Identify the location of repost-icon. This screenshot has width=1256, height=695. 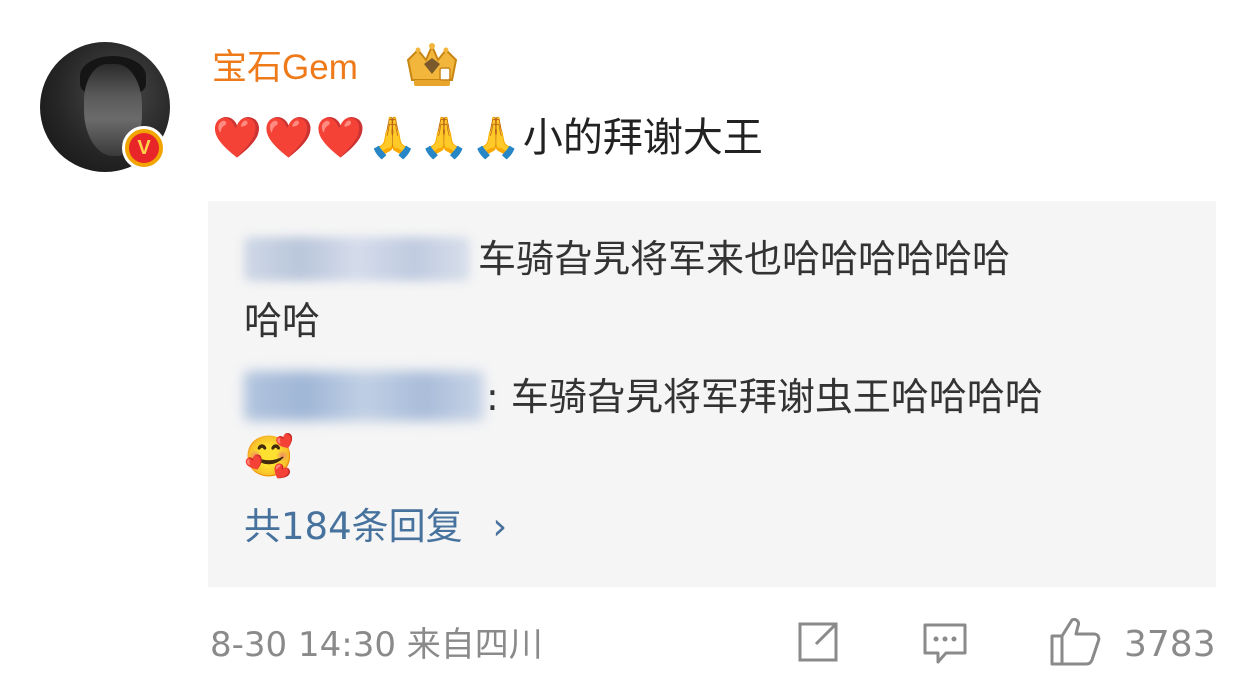
(818, 642).